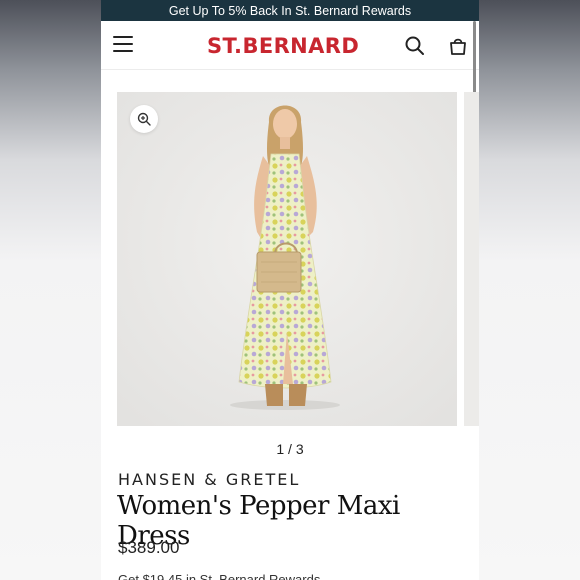  I want to click on zoom-in-icon, so click(144, 119).